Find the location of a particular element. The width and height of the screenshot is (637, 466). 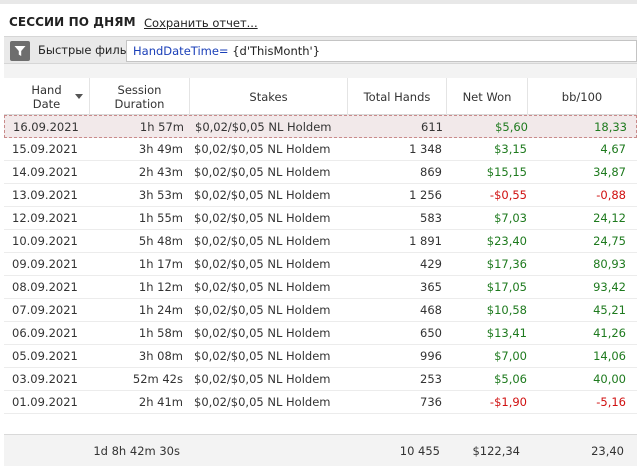

total-net-won: $122,34 is located at coordinates (496, 451).